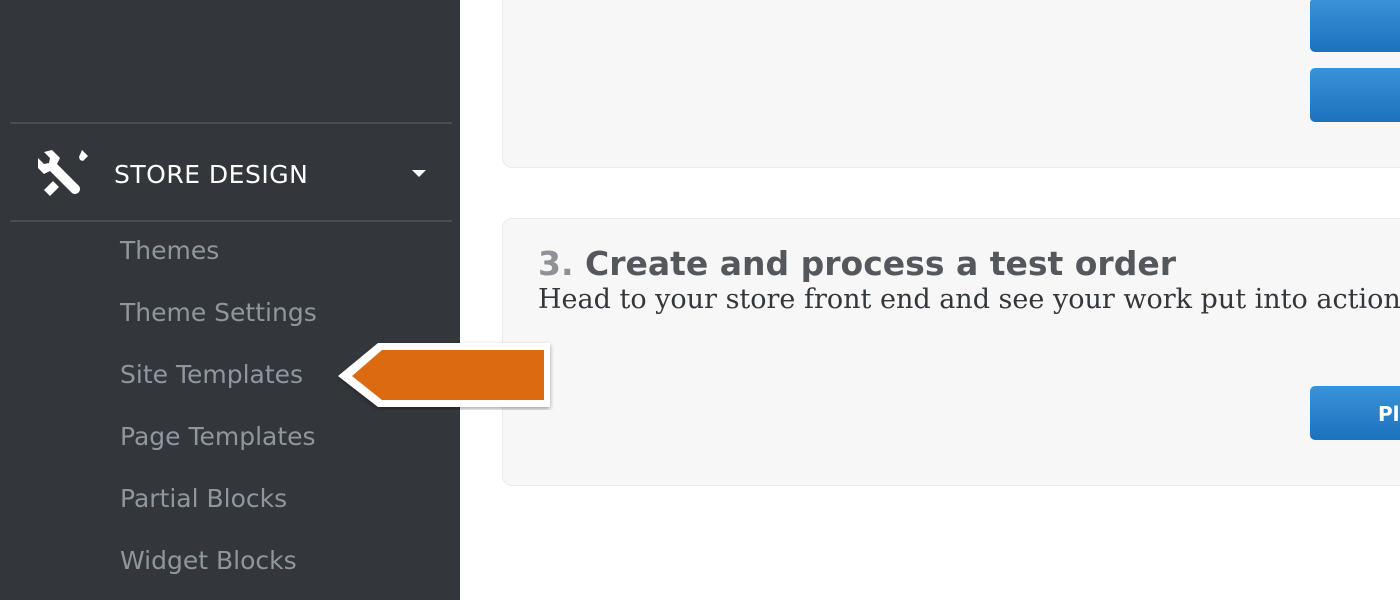  I want to click on tools-icon, so click(63, 173).